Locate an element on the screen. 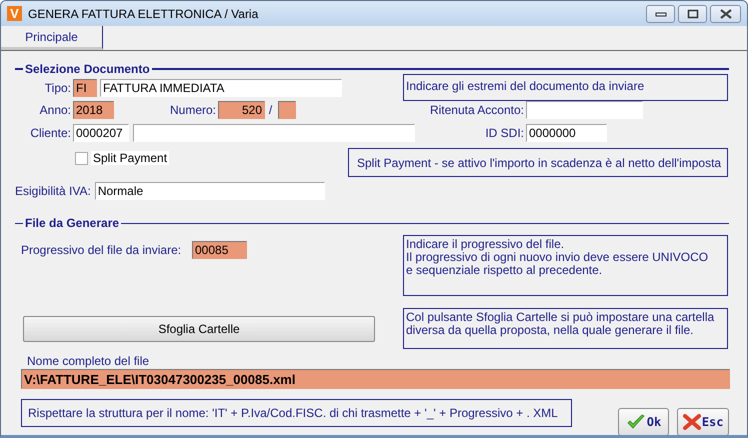  action-button: Ok is located at coordinates (644, 421).